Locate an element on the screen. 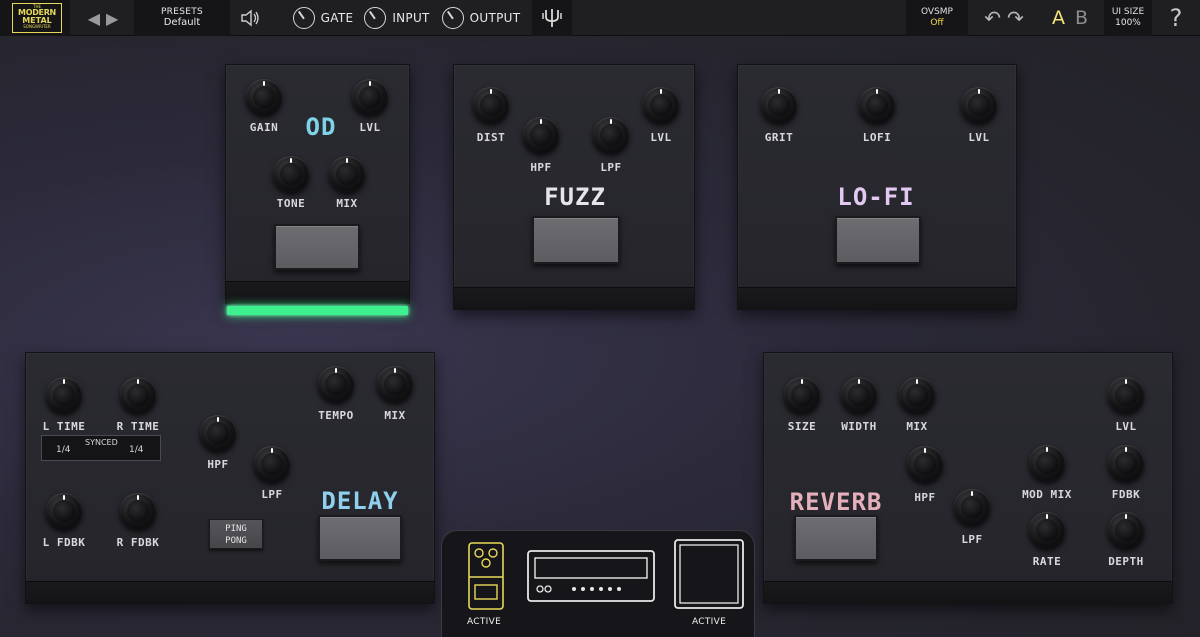 The height and width of the screenshot is (637, 1200). reverb-lpf-label: LPF is located at coordinates (972, 539).